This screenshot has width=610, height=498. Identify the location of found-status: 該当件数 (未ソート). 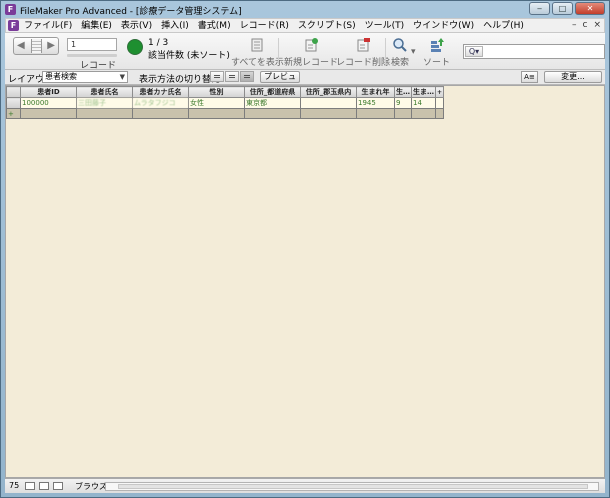
(189, 56).